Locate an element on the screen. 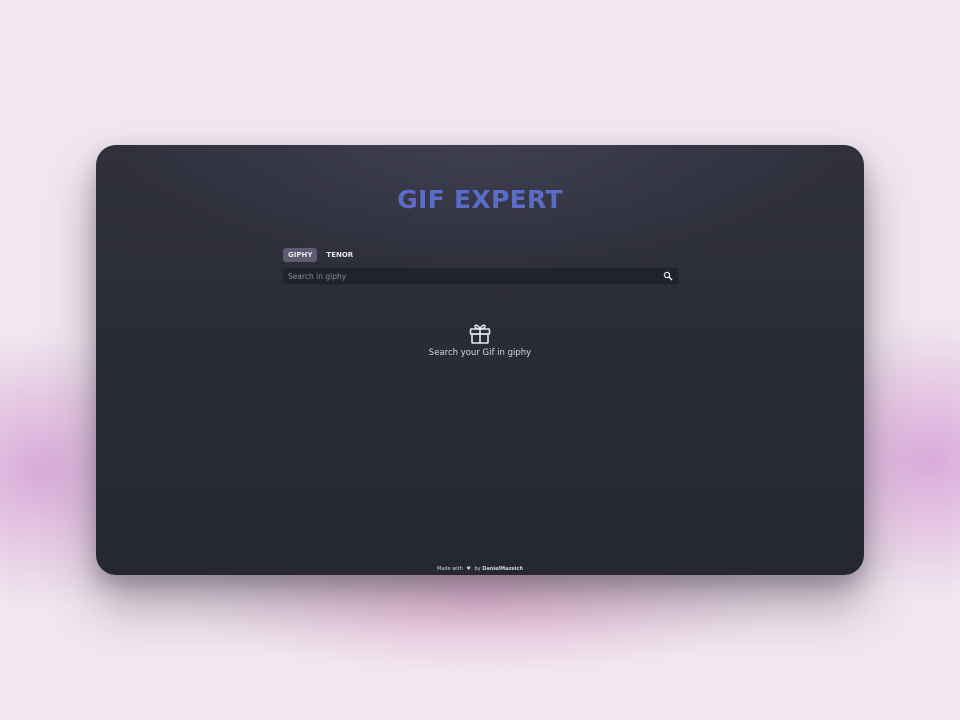 The width and height of the screenshot is (960, 720). footer-author-link: DanielMazeich is located at coordinates (502, 569).